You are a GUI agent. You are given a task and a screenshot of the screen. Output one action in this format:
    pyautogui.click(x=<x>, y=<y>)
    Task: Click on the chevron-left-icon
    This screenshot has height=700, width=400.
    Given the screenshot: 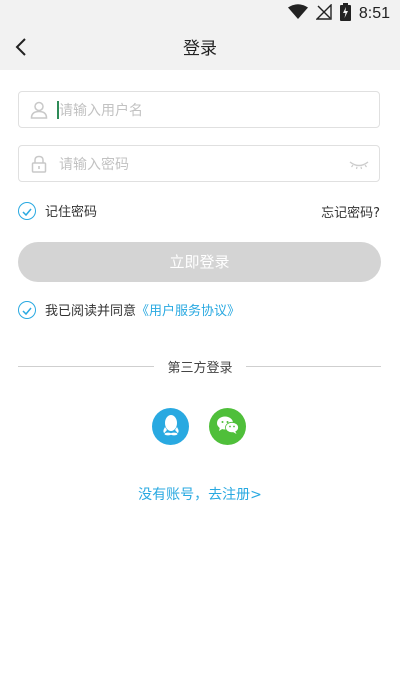 What is the action you would take?
    pyautogui.click(x=21, y=49)
    